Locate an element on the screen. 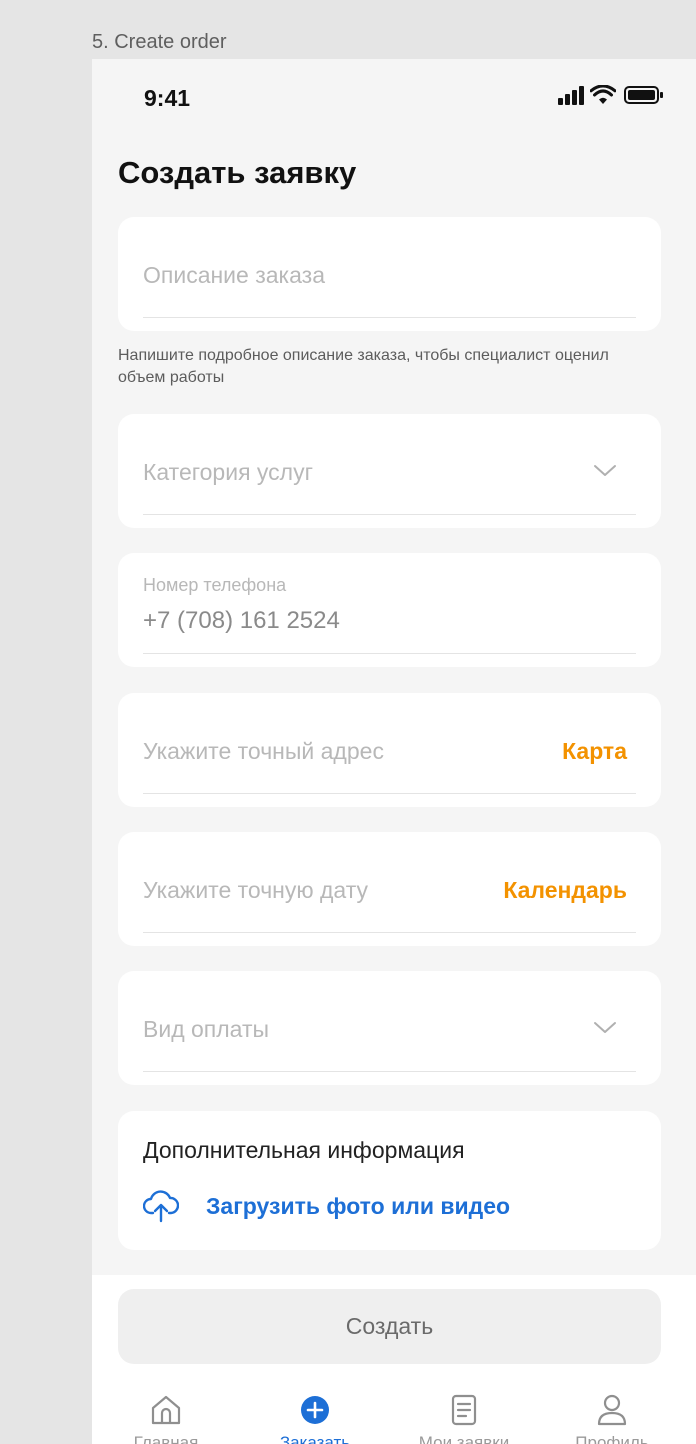 This screenshot has width=696, height=1444. tab-profile: Профиль is located at coordinates (612, 1418).